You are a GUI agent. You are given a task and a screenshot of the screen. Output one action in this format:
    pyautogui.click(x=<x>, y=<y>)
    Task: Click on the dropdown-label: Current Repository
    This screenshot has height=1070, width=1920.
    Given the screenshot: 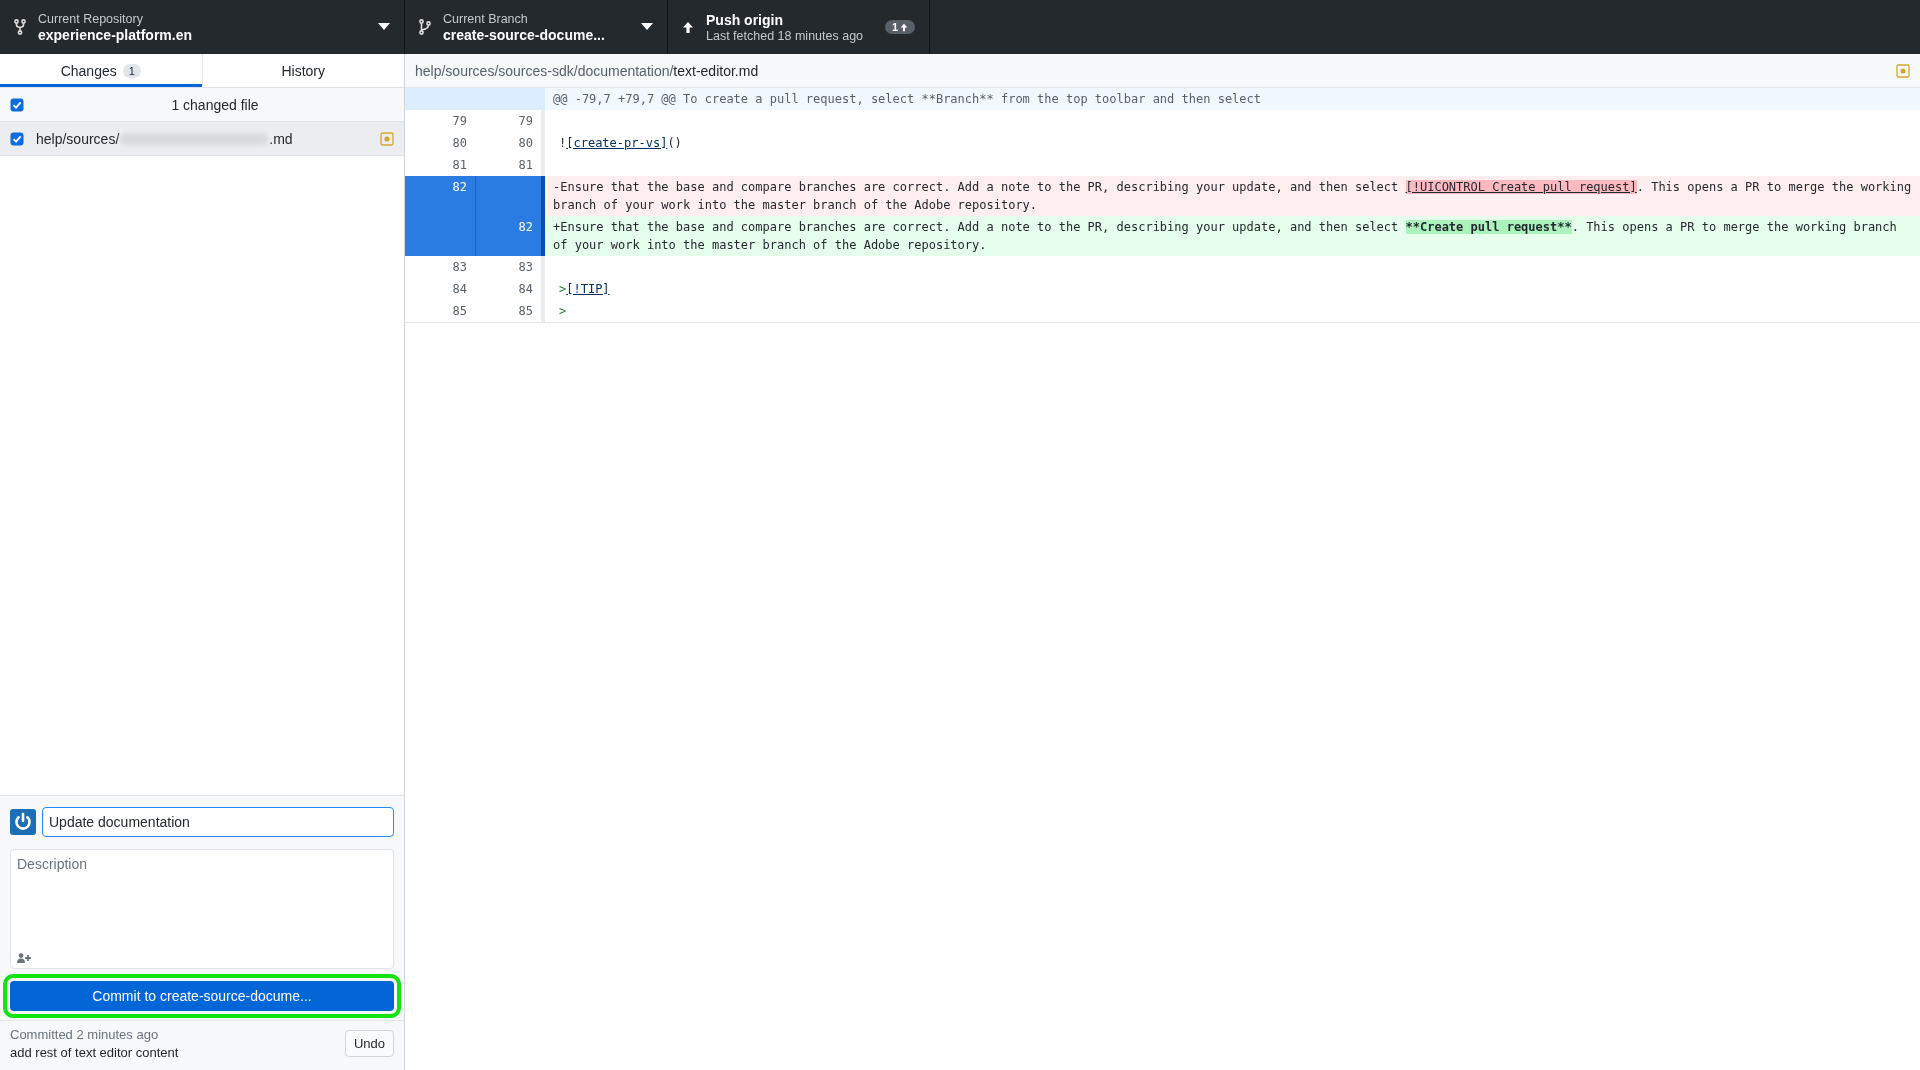 What is the action you would take?
    pyautogui.click(x=91, y=18)
    